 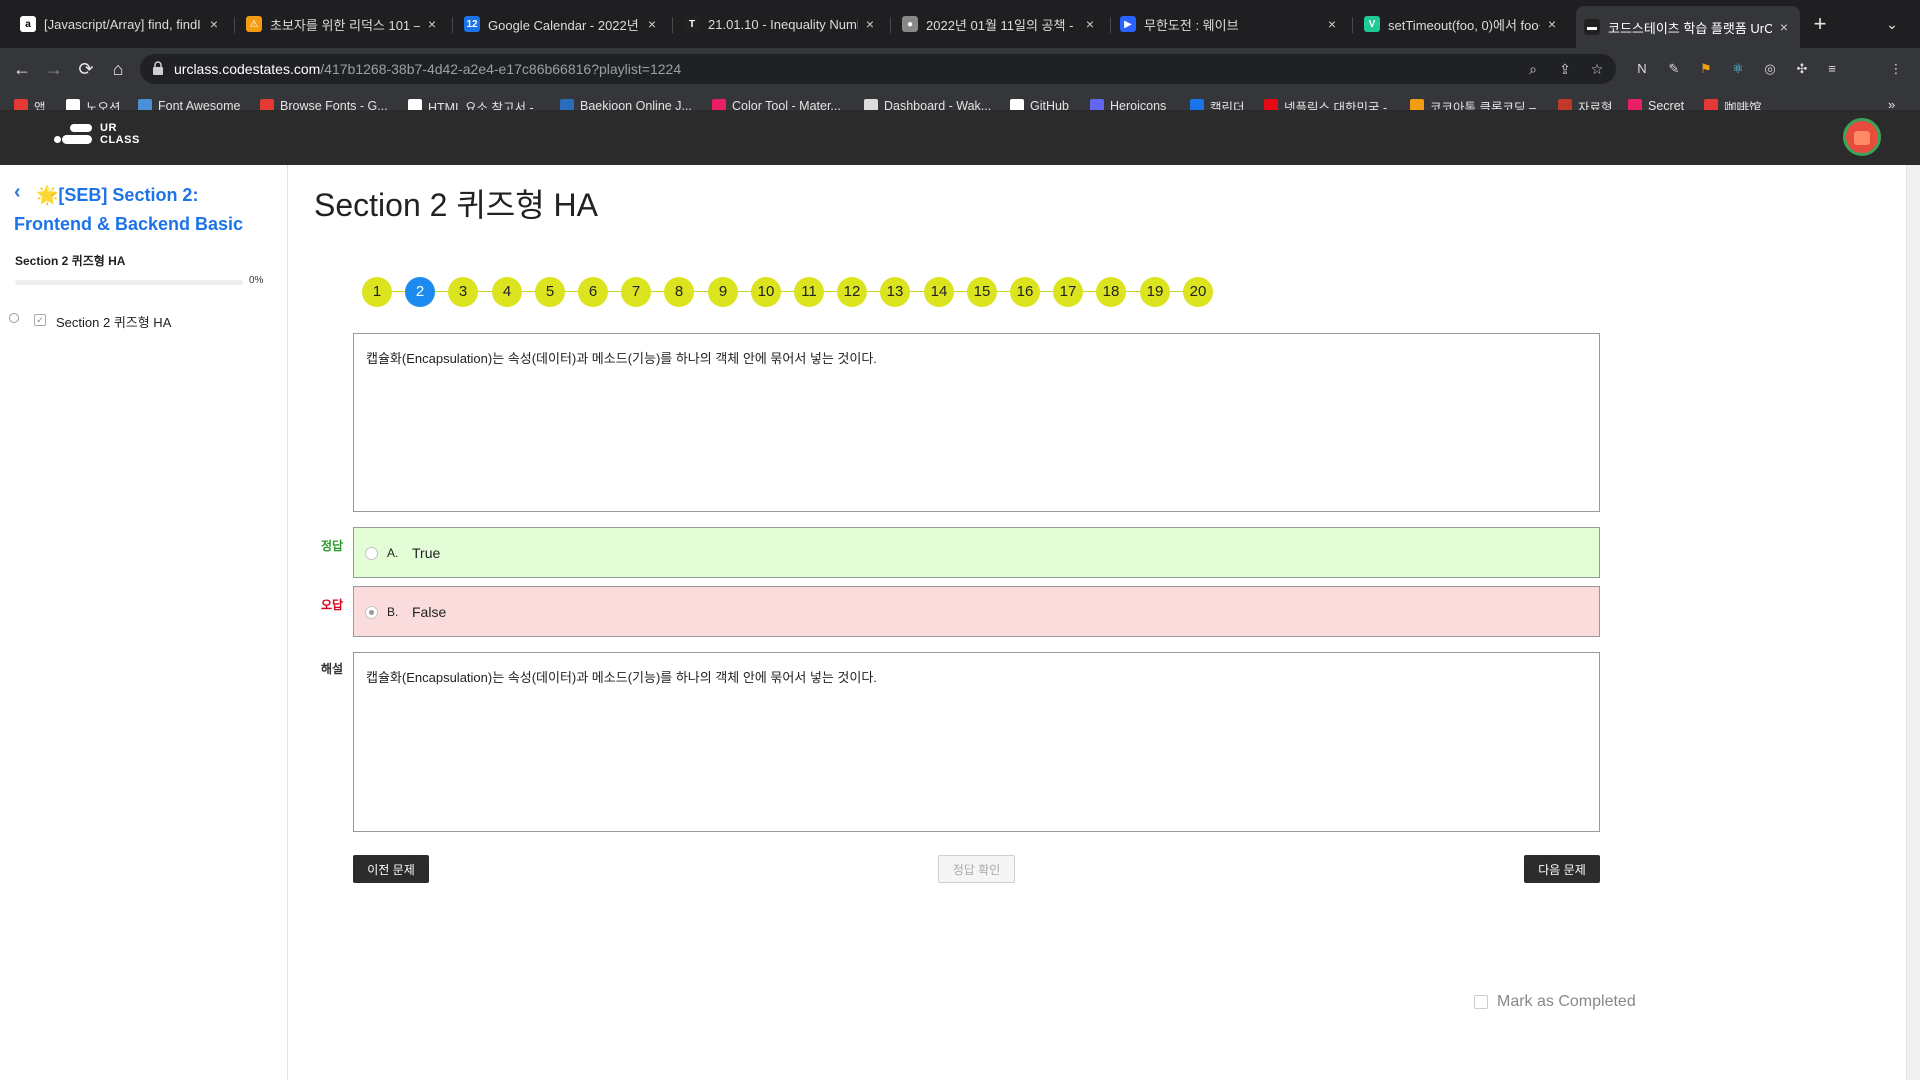 I want to click on tab-title: 초보자를 위한 리덕스 101 – 노마, so click(x=345, y=25).